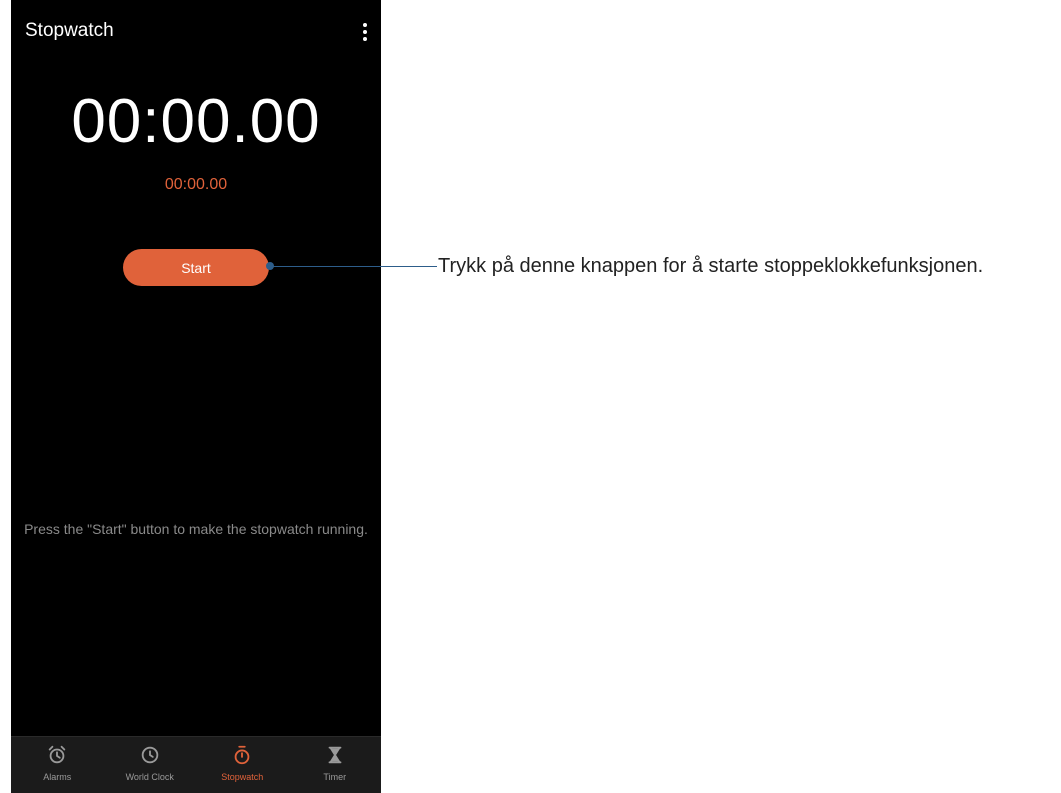 The image size is (1061, 793). What do you see at coordinates (242, 777) in the screenshot?
I see `nav-label-stopwatch: Stopwatch` at bounding box center [242, 777].